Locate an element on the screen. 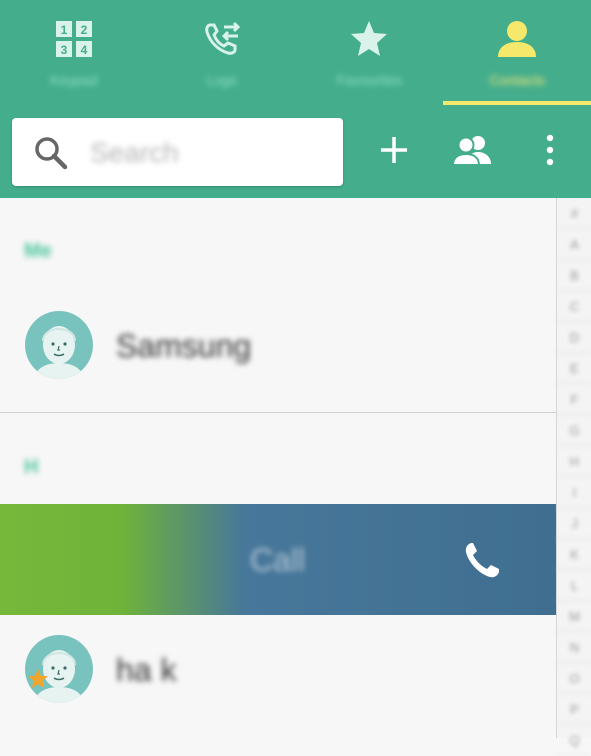 The image size is (591, 756). index-letter: K is located at coordinates (574, 554).